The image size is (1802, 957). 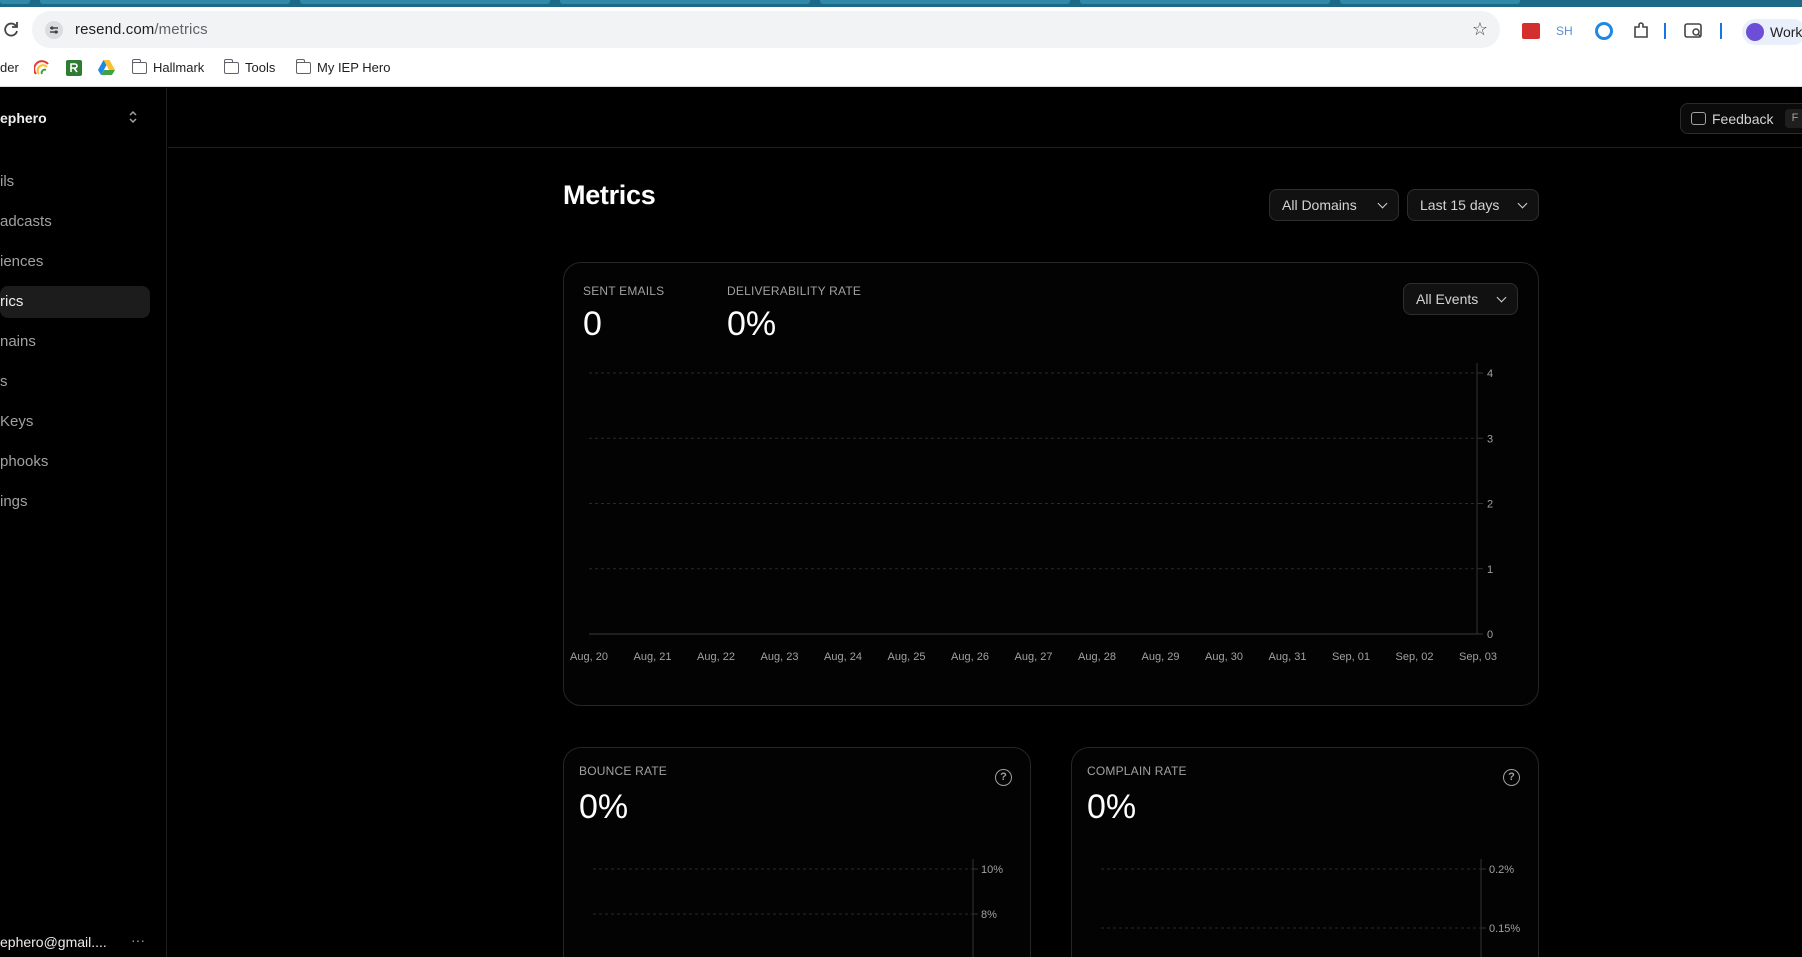 I want to click on sidebar-item-domains: nains, so click(x=75, y=342).